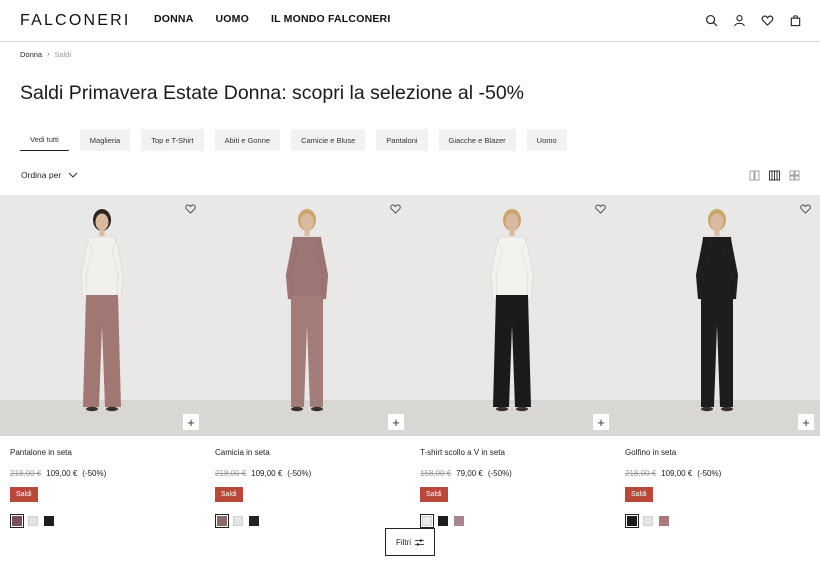  What do you see at coordinates (462, 452) in the screenshot?
I see `product-name: T-shirt scollo a V in seta` at bounding box center [462, 452].